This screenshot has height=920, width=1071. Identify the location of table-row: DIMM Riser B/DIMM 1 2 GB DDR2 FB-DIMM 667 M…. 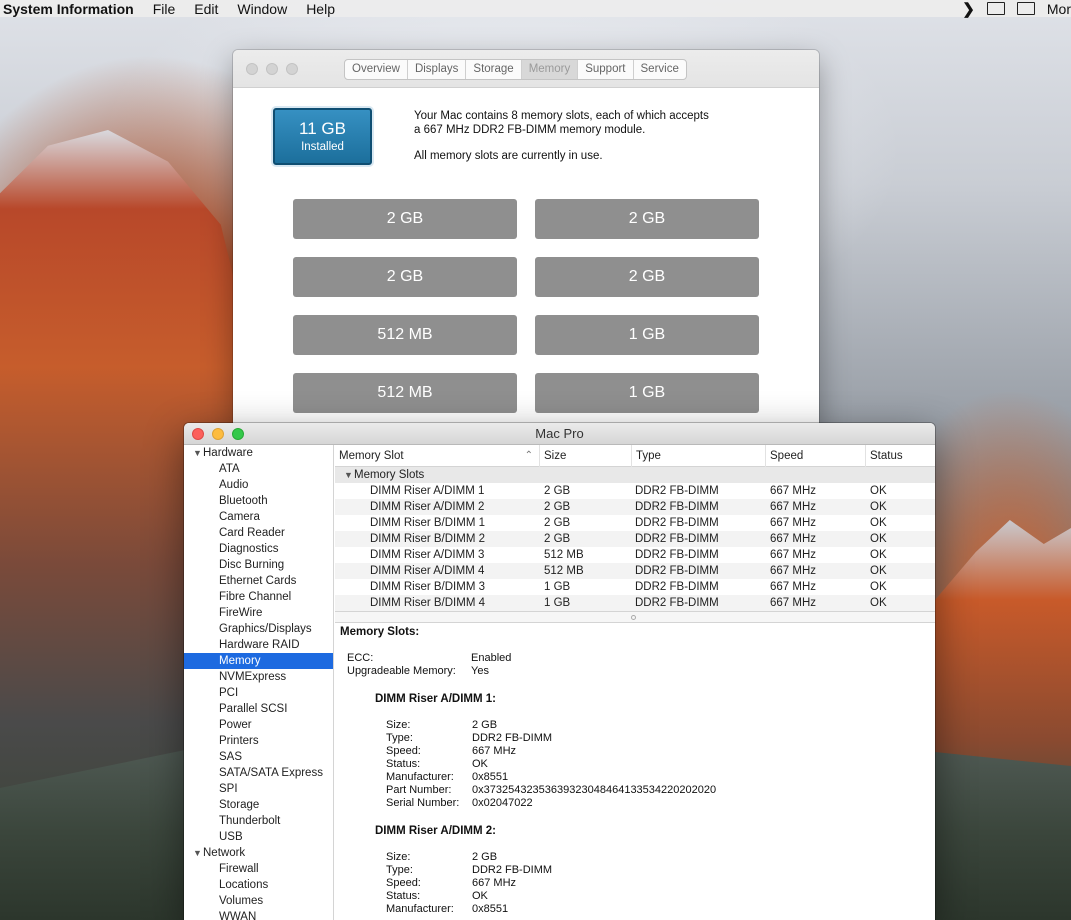
(635, 523).